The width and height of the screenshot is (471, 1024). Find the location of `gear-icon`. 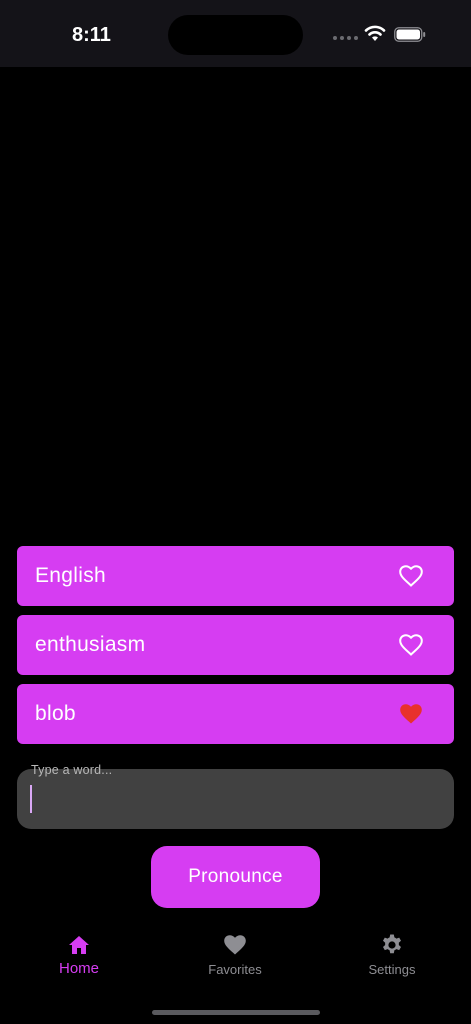

gear-icon is located at coordinates (392, 944).